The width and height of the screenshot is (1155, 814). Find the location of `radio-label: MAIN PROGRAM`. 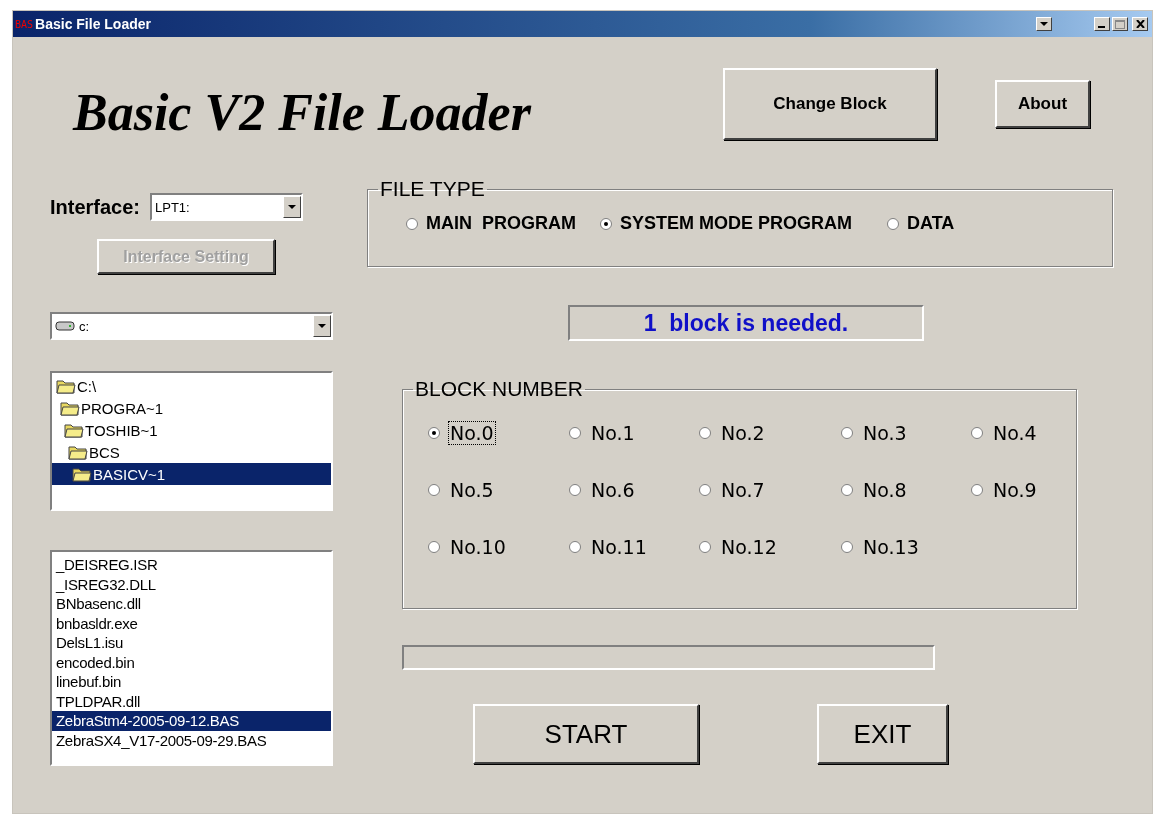

radio-label: MAIN PROGRAM is located at coordinates (501, 223).